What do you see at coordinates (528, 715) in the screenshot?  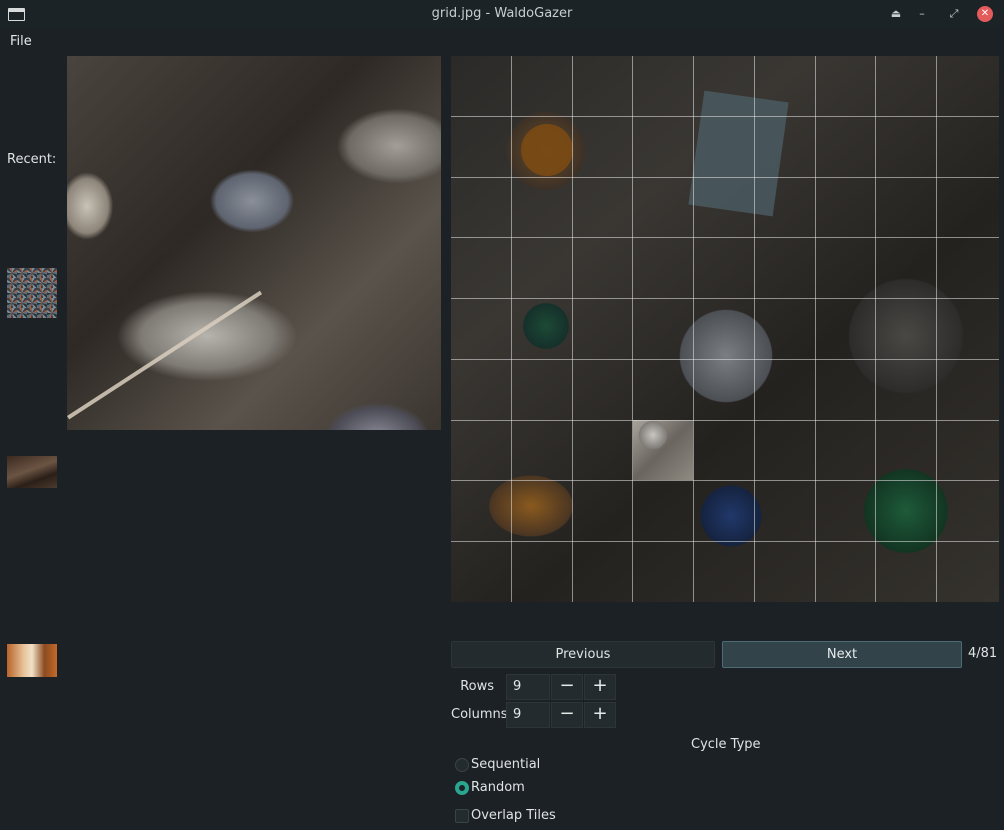 I see `columns-spinbox: 9` at bounding box center [528, 715].